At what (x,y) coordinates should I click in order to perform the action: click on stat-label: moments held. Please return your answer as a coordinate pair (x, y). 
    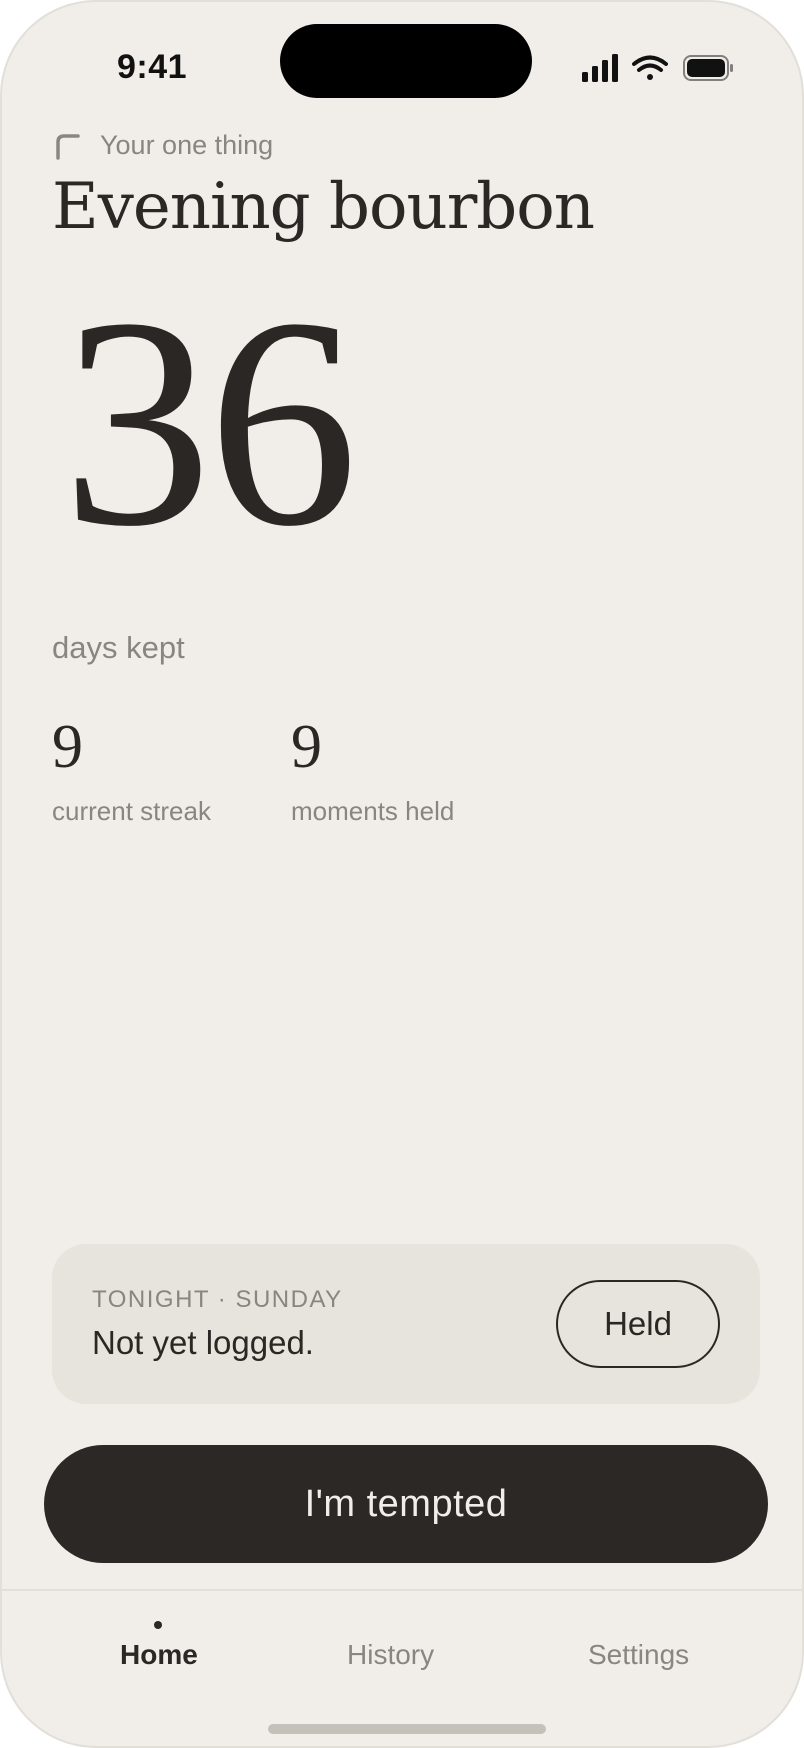
    Looking at the image, I should click on (373, 811).